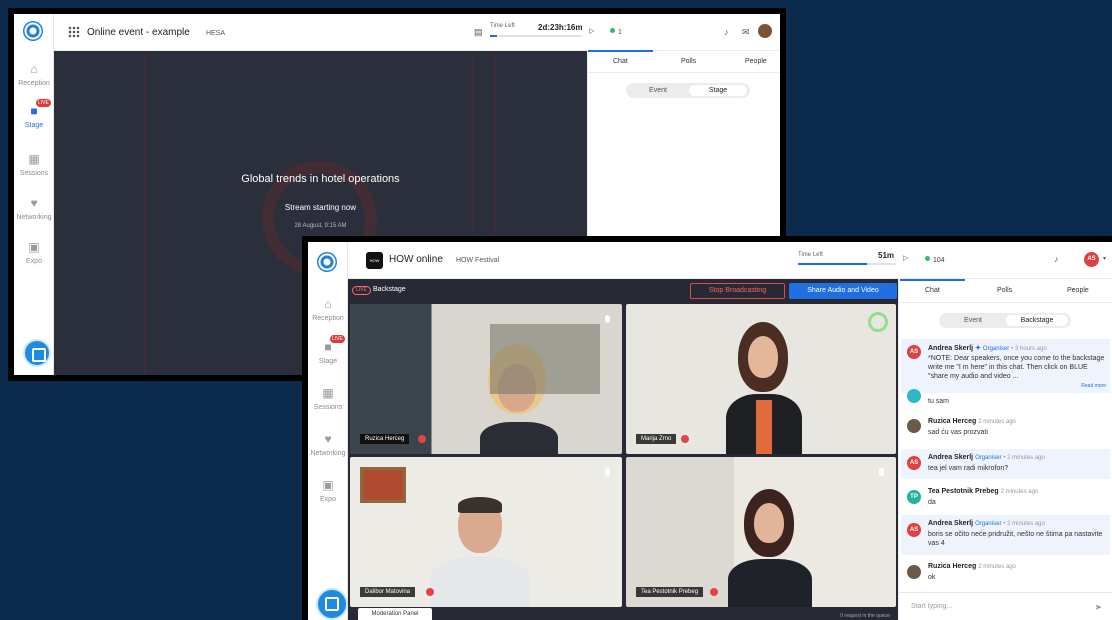 The height and width of the screenshot is (620, 1112). What do you see at coordinates (914, 352) in the screenshot?
I see `avatar: AS` at bounding box center [914, 352].